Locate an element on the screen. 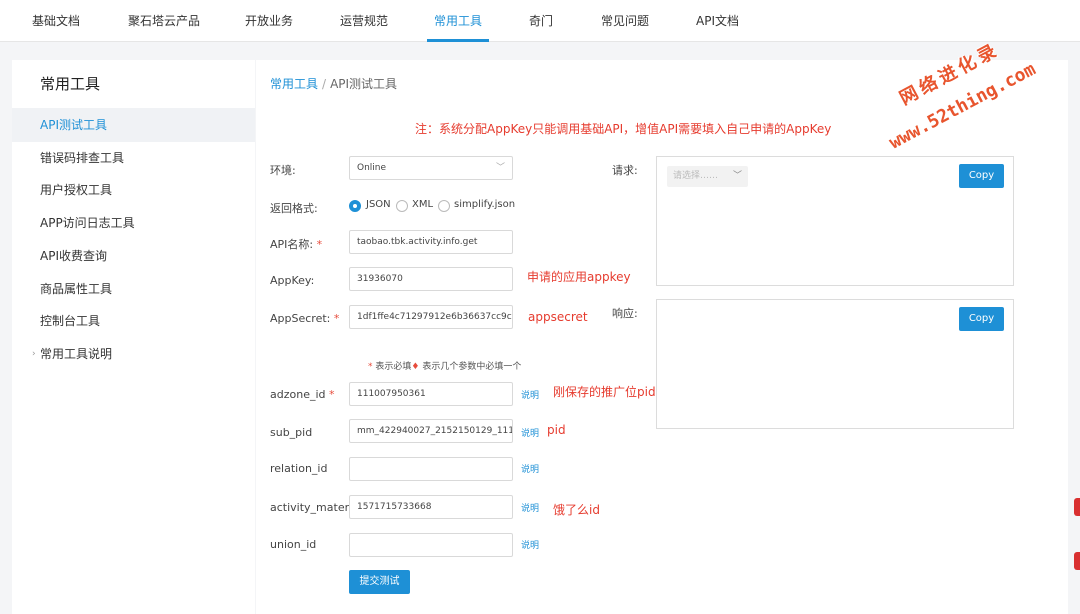 Image resolution: width=1080 pixels, height=614 pixels. appkey-label: AppKey: is located at coordinates (292, 280).